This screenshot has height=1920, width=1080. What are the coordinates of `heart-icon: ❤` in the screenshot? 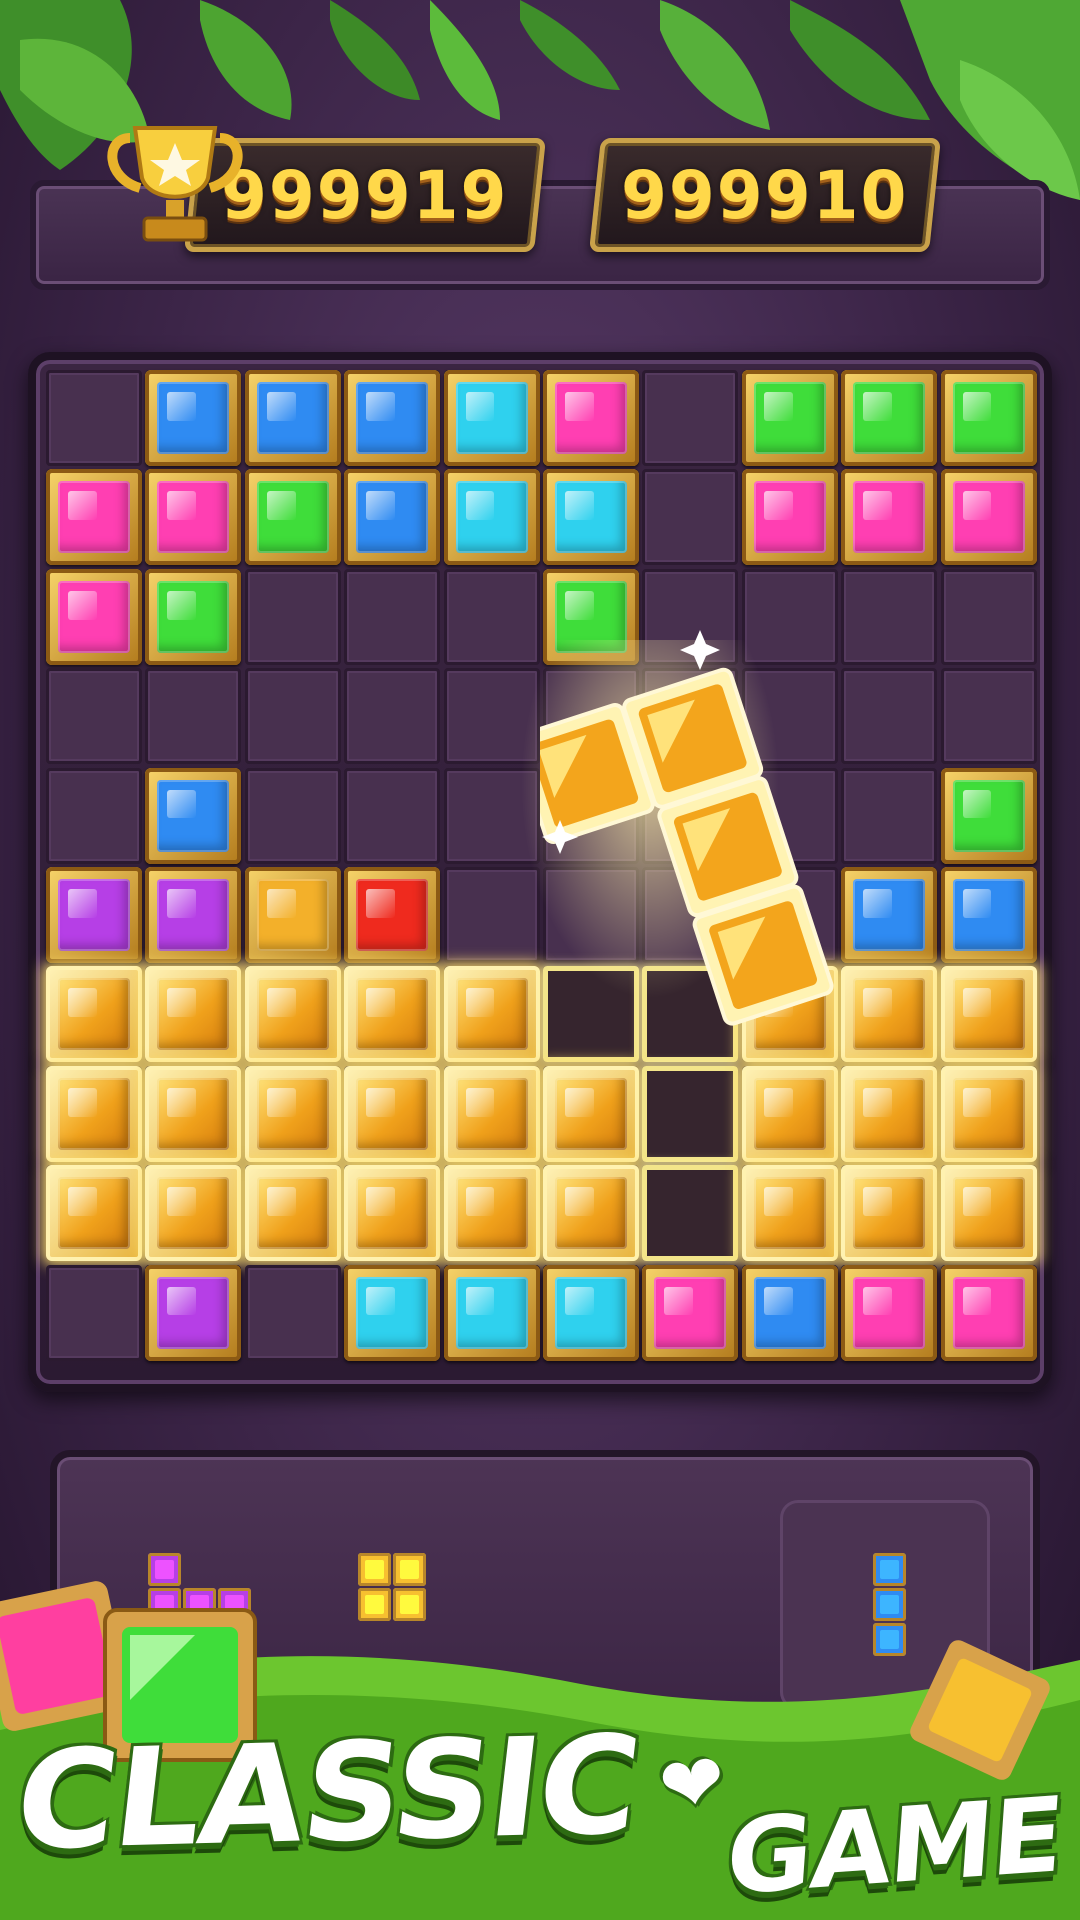 It's located at (693, 1785).